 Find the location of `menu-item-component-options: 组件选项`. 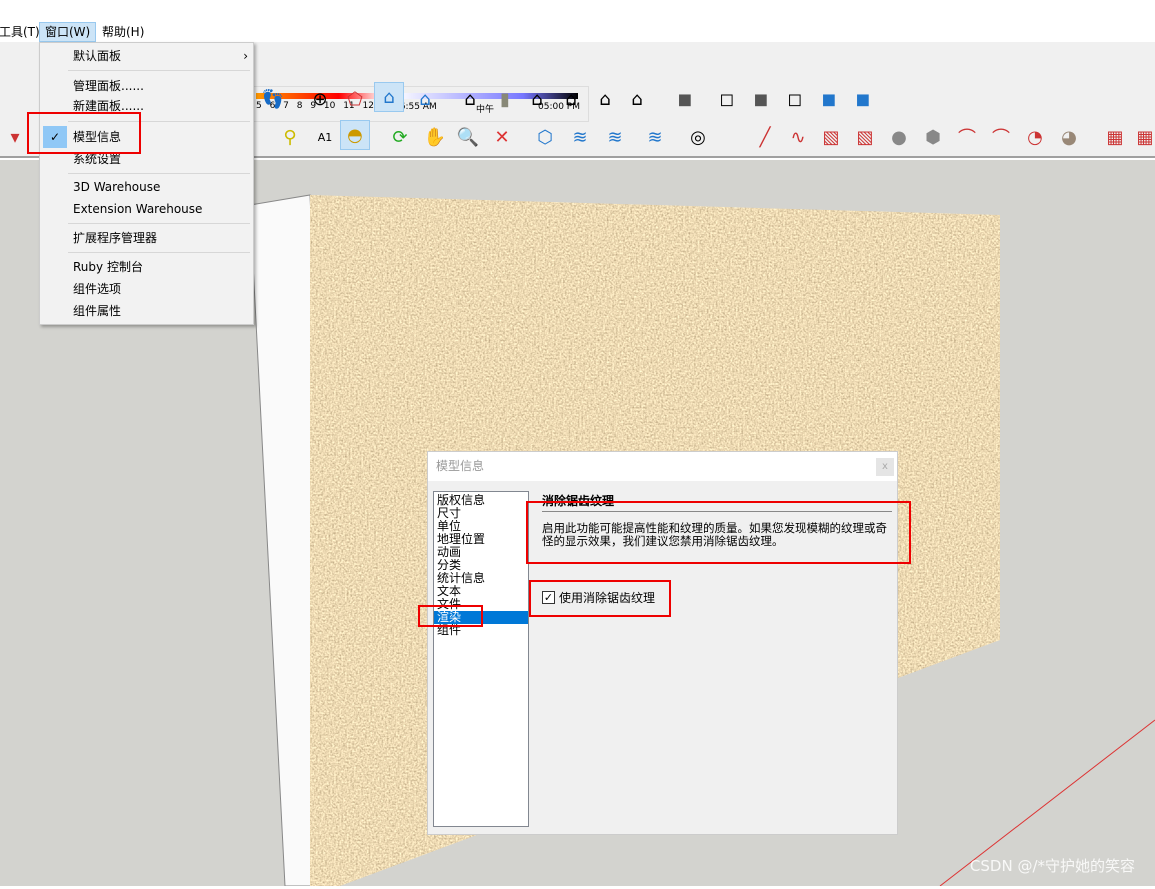

menu-item-component-options: 组件选项 is located at coordinates (97, 289).